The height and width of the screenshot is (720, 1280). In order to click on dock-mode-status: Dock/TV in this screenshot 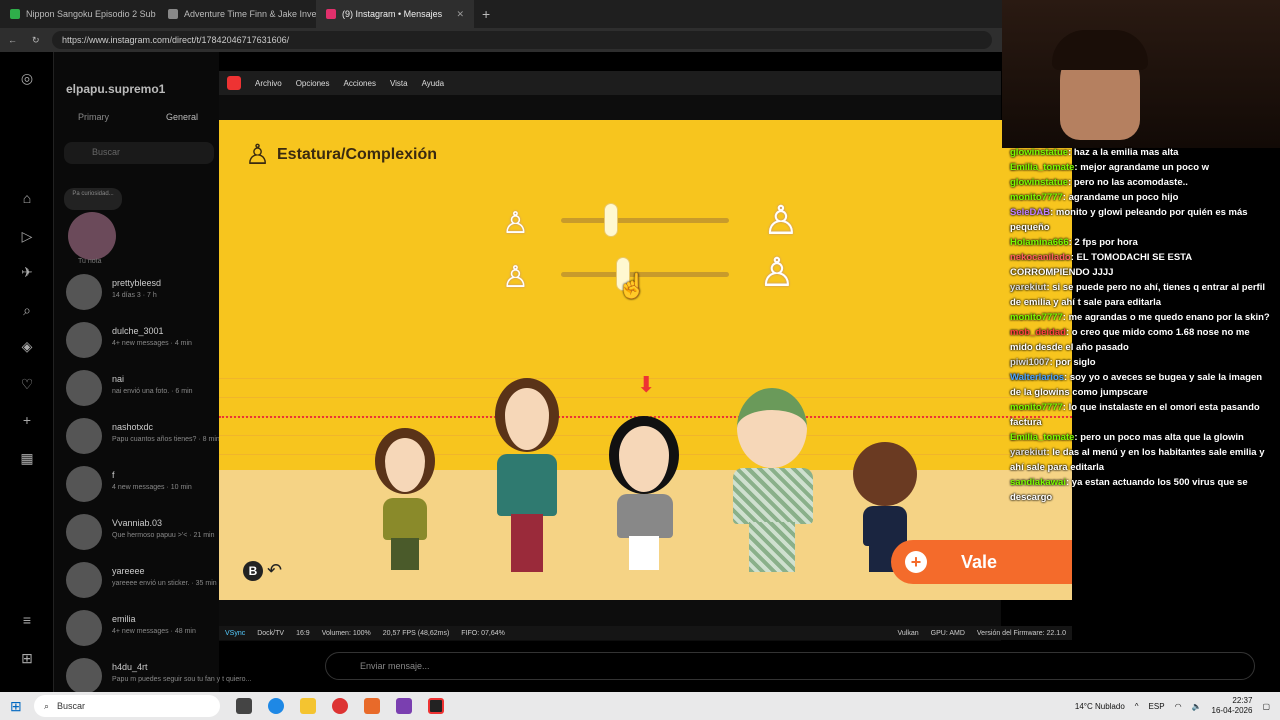, I will do `click(270, 633)`.